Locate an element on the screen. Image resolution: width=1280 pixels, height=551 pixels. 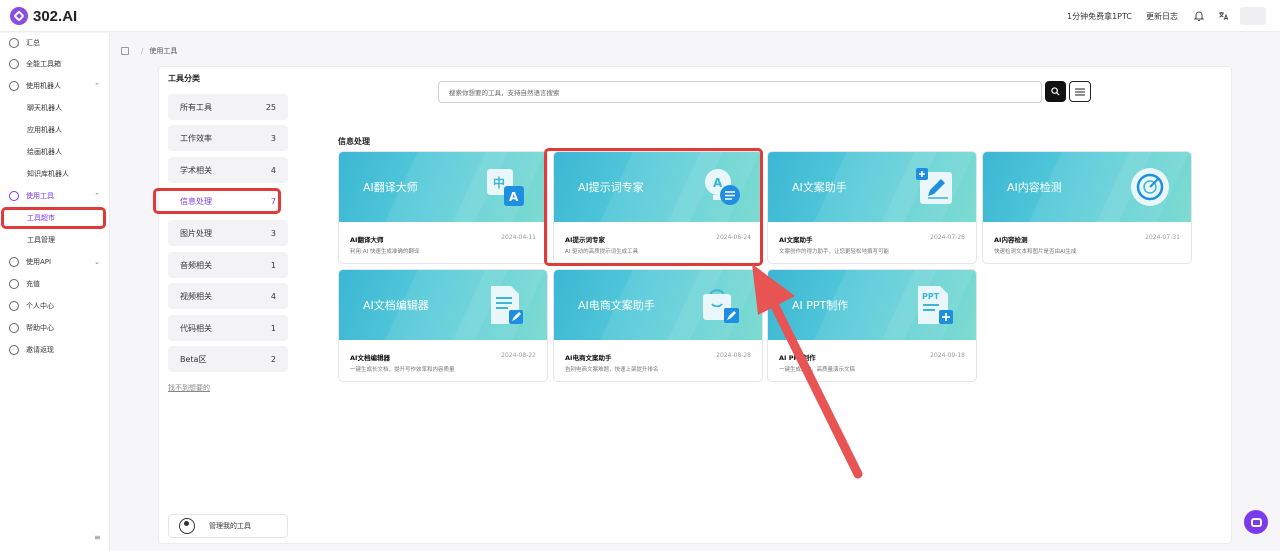
card-banner-title: AI文案助手 is located at coordinates (819, 187).